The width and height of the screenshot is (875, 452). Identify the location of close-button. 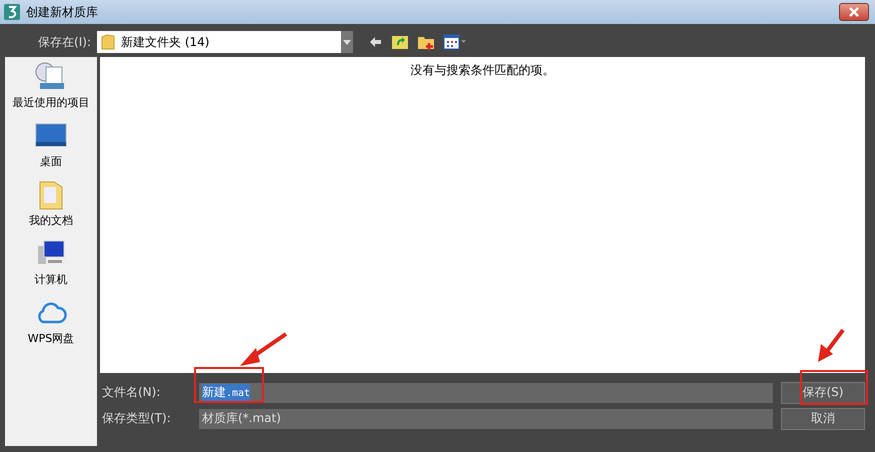
(854, 12).